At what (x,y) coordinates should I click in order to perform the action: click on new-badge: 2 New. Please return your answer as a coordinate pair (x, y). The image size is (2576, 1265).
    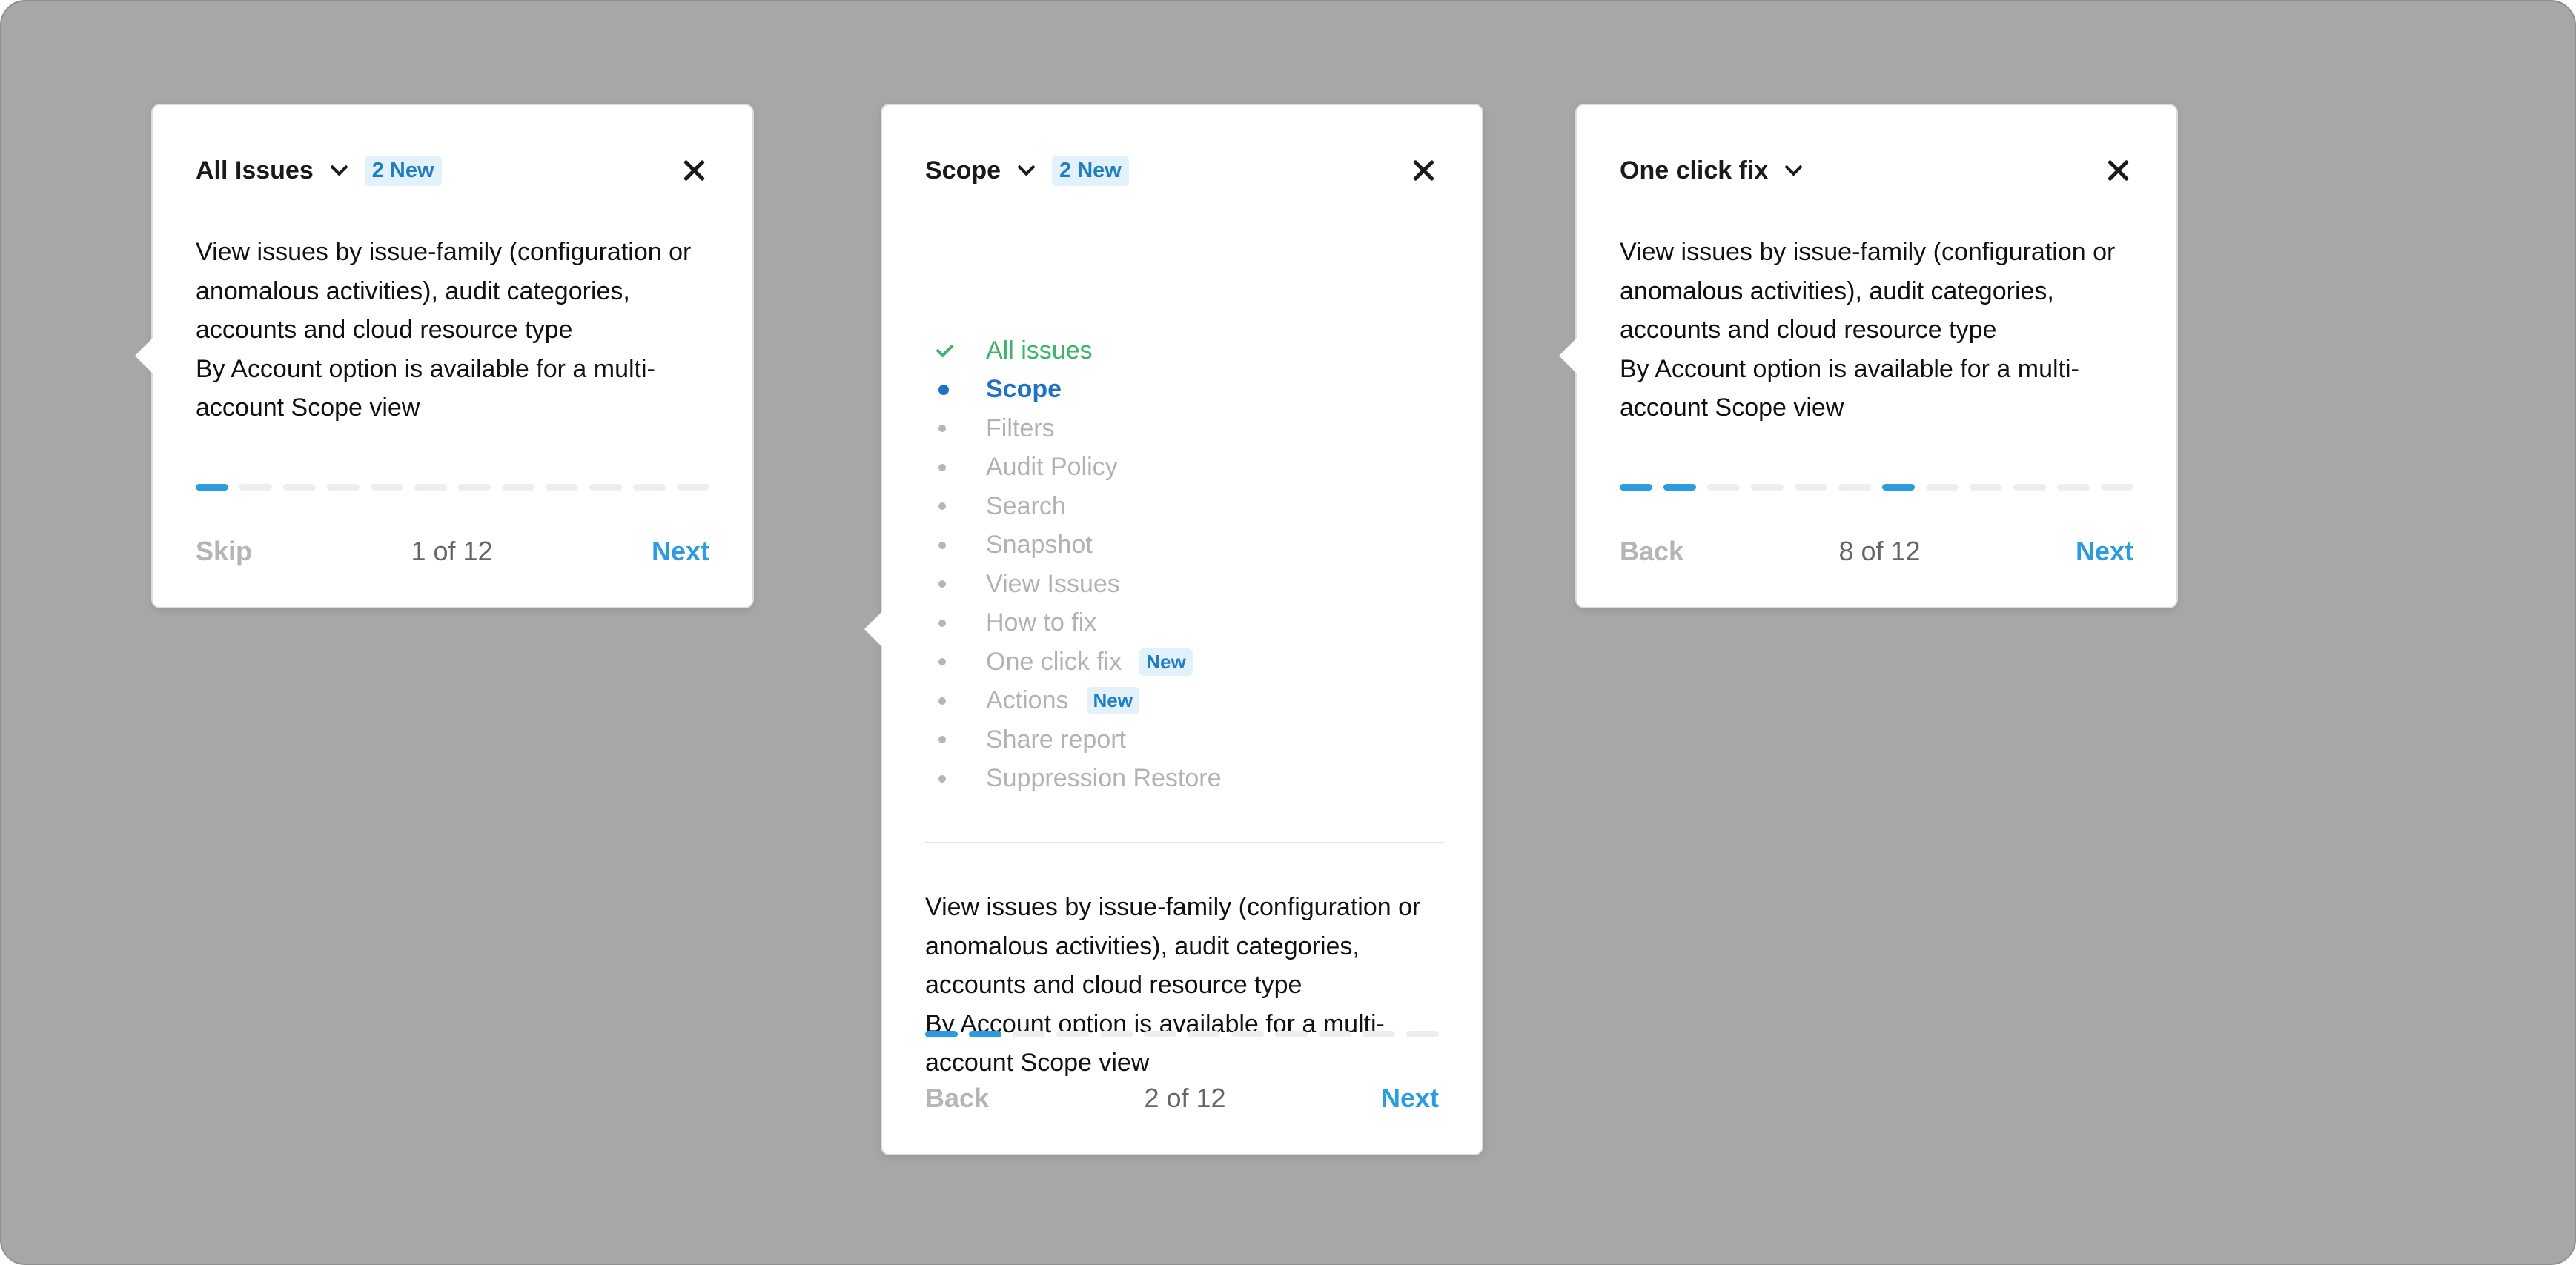
    Looking at the image, I should click on (1090, 170).